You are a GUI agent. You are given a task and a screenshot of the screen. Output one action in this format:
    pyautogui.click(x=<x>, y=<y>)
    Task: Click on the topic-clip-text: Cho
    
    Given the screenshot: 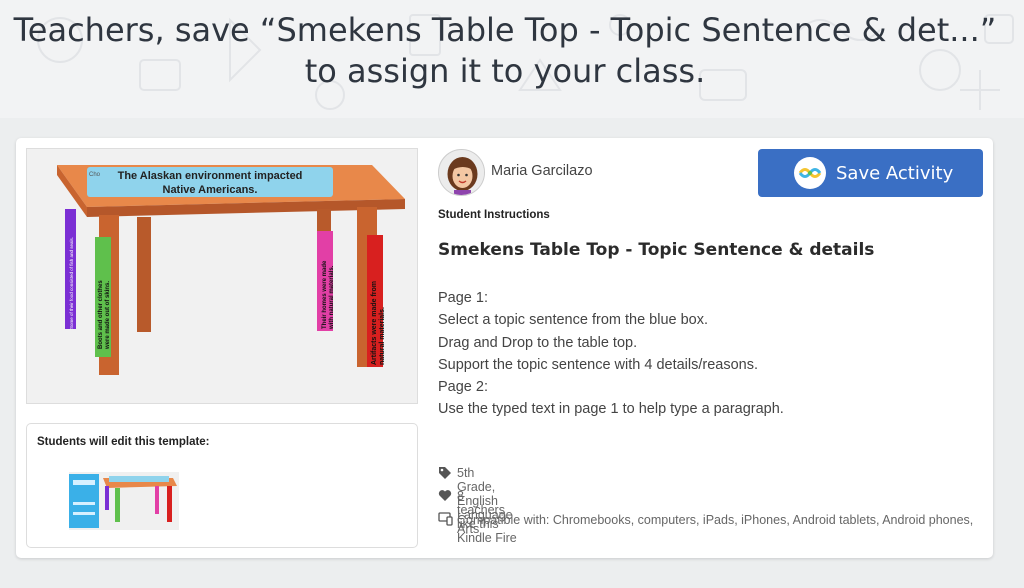 What is the action you would take?
    pyautogui.click(x=95, y=175)
    